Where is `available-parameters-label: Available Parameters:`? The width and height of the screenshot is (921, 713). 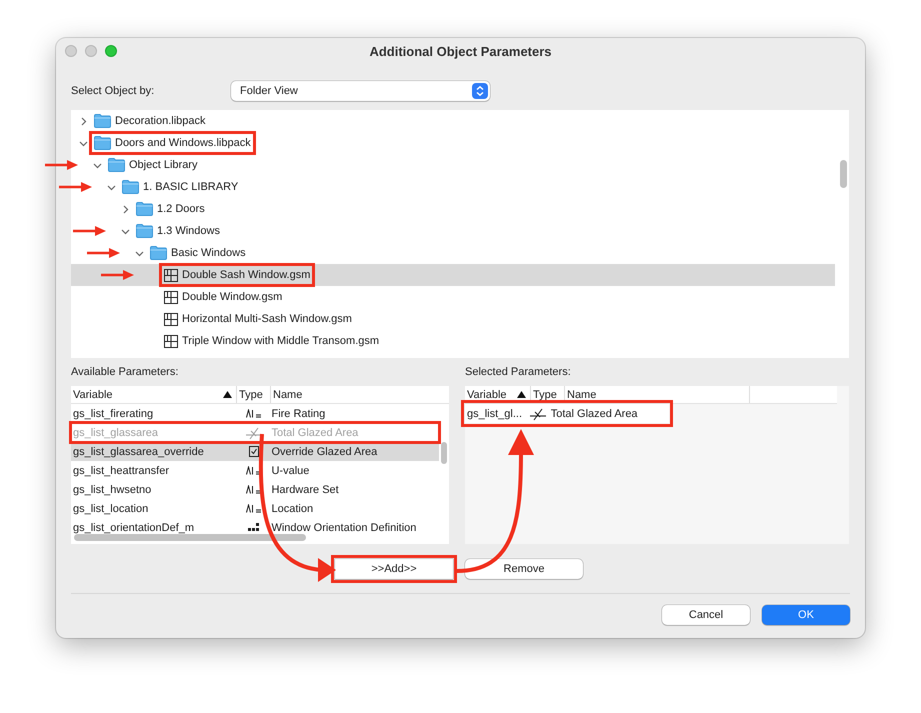 available-parameters-label: Available Parameters: is located at coordinates (125, 373).